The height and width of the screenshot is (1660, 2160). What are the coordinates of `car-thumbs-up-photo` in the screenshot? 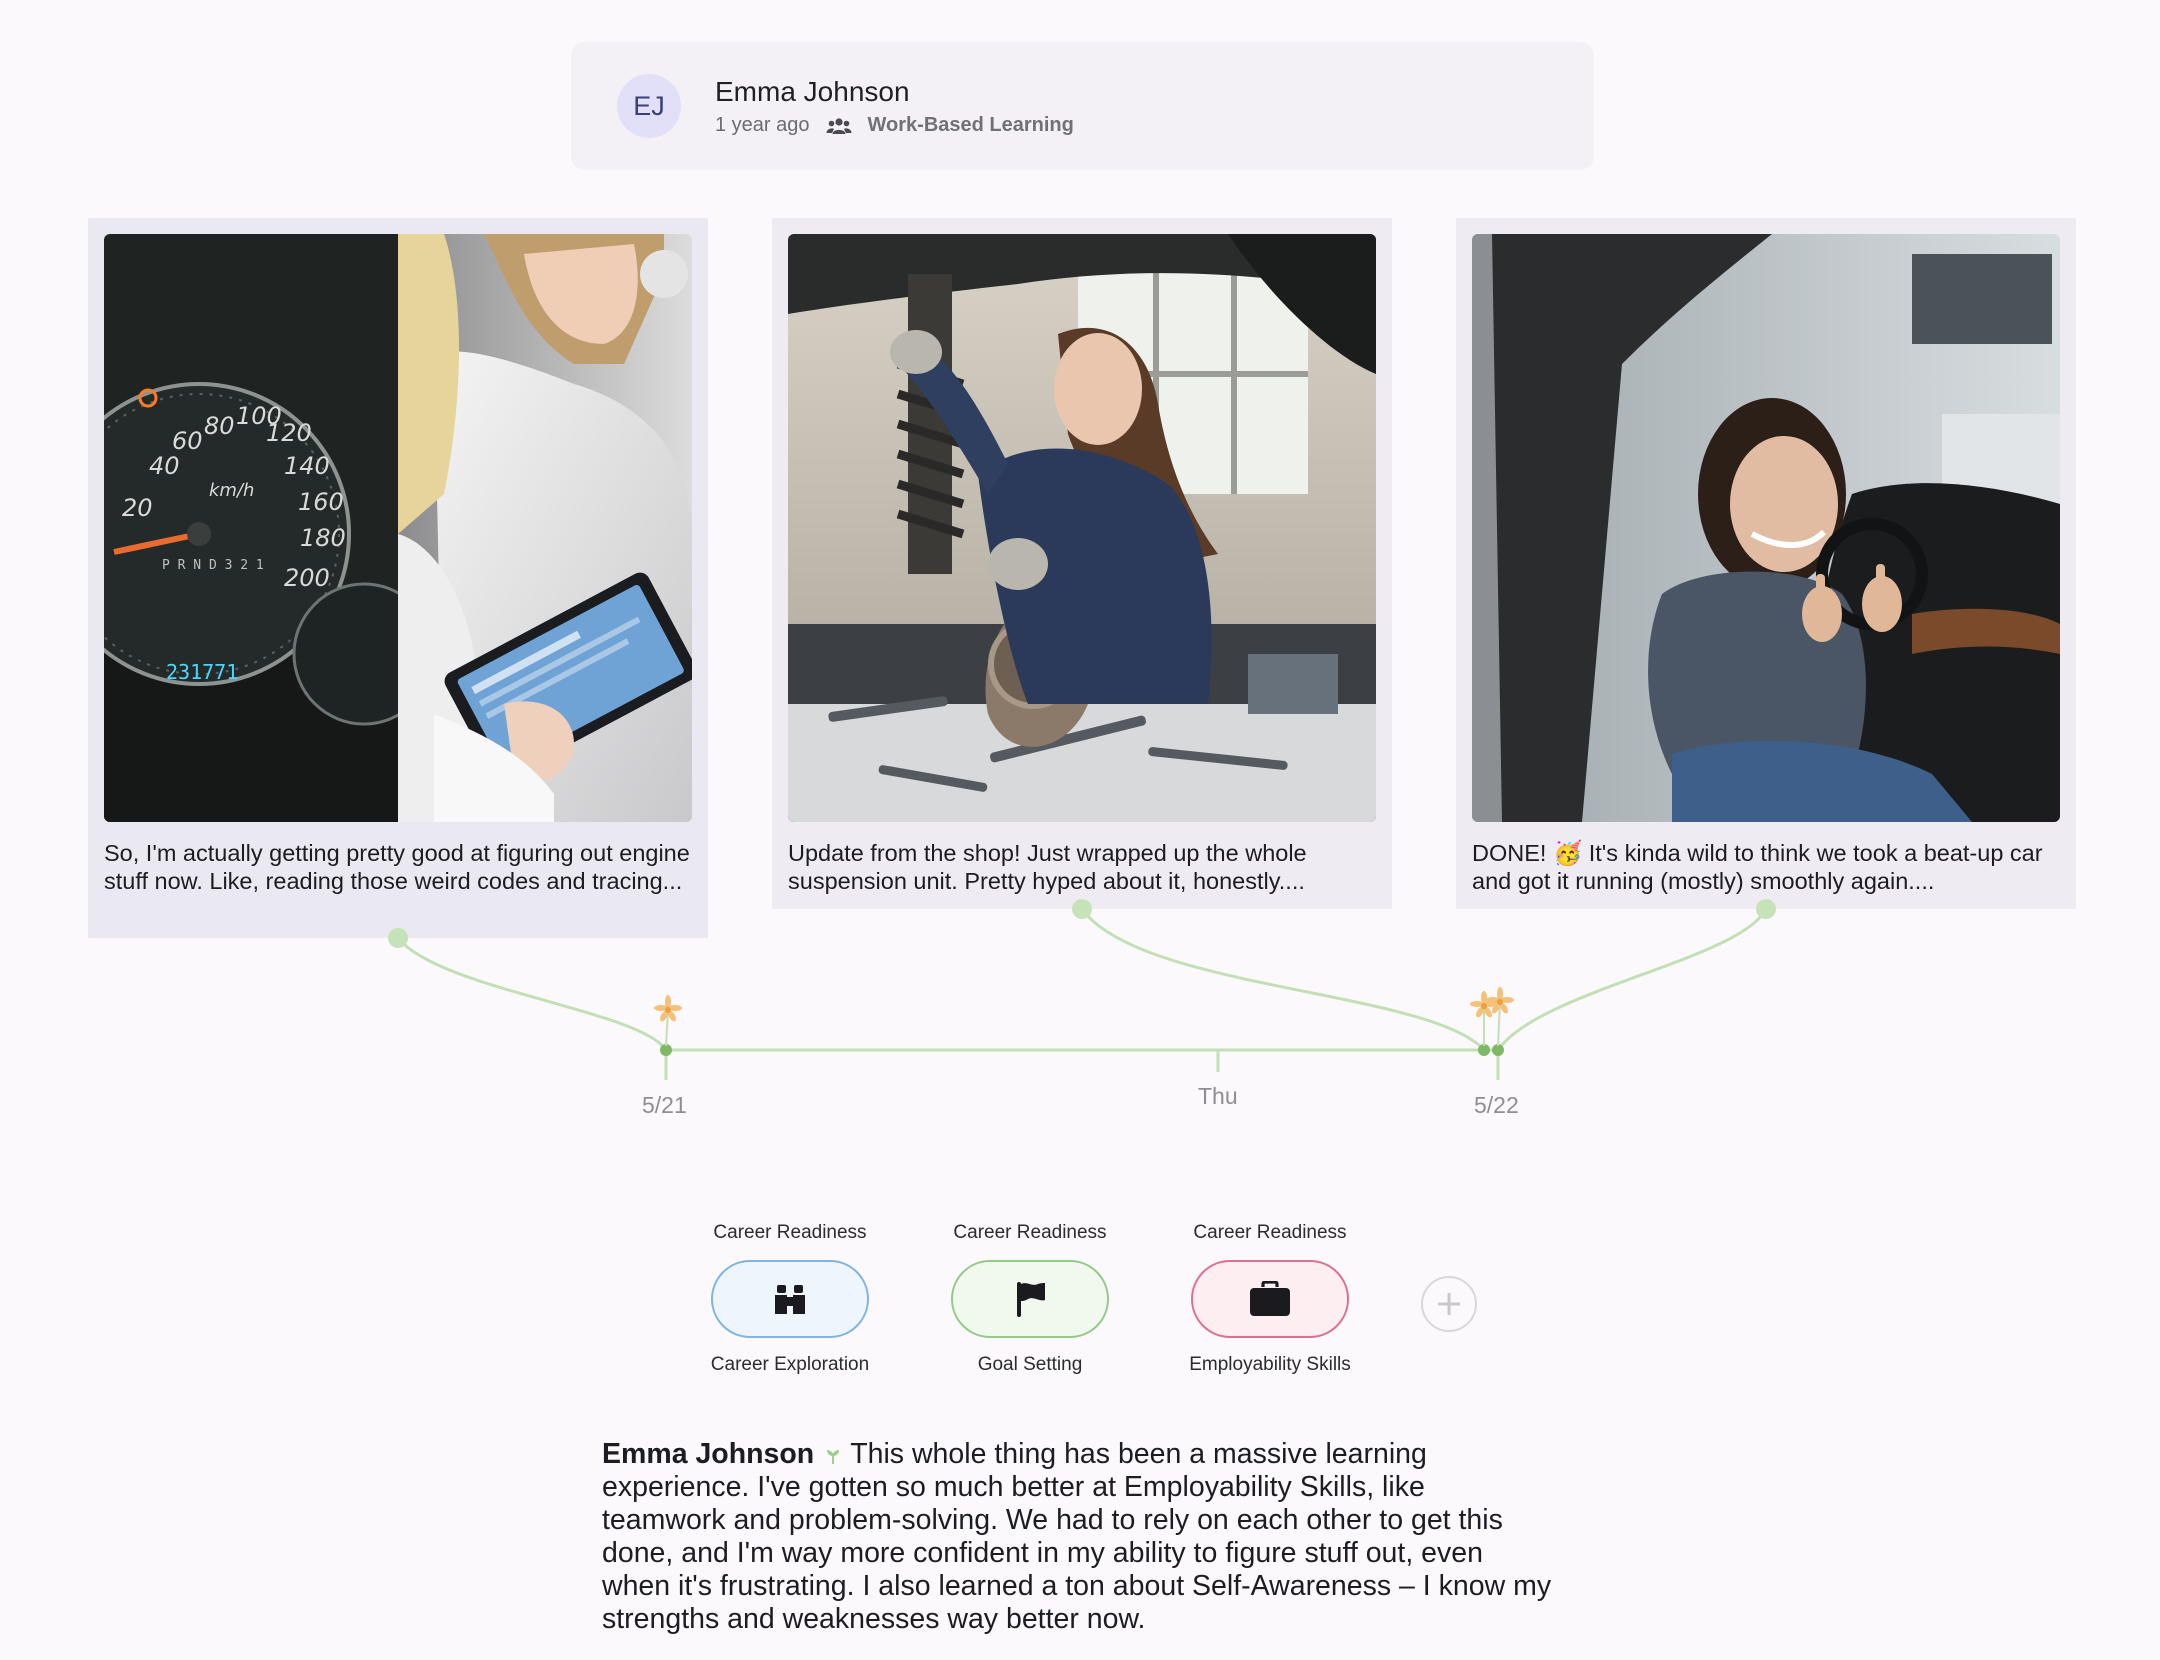 It's located at (1766, 528).